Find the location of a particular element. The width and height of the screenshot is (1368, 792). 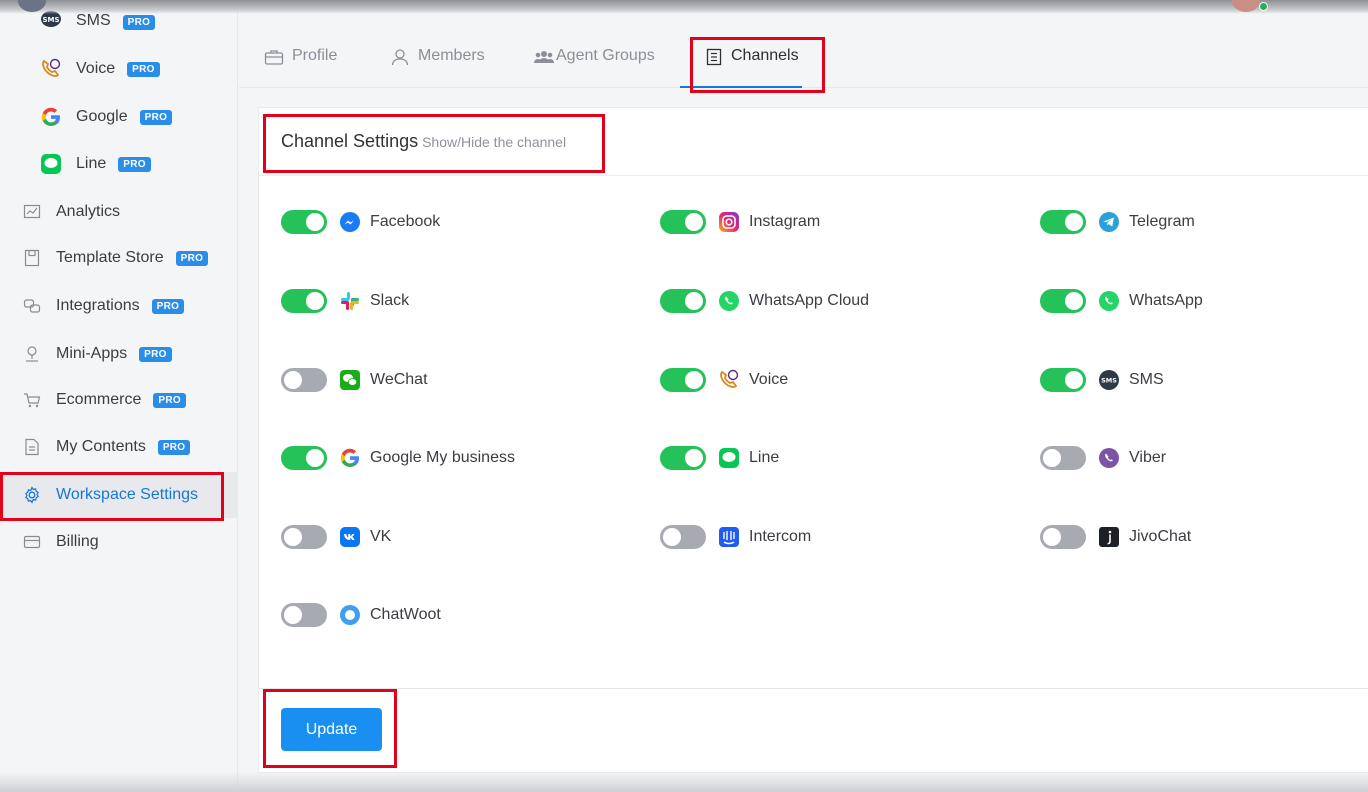

channel-name: WhatsApp Cloud is located at coordinates (809, 300).